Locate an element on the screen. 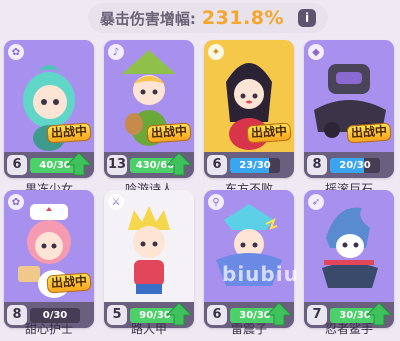 Image resolution: width=400 pixels, height=341 pixels. musician-class-icon: ♪ is located at coordinates (116, 52).